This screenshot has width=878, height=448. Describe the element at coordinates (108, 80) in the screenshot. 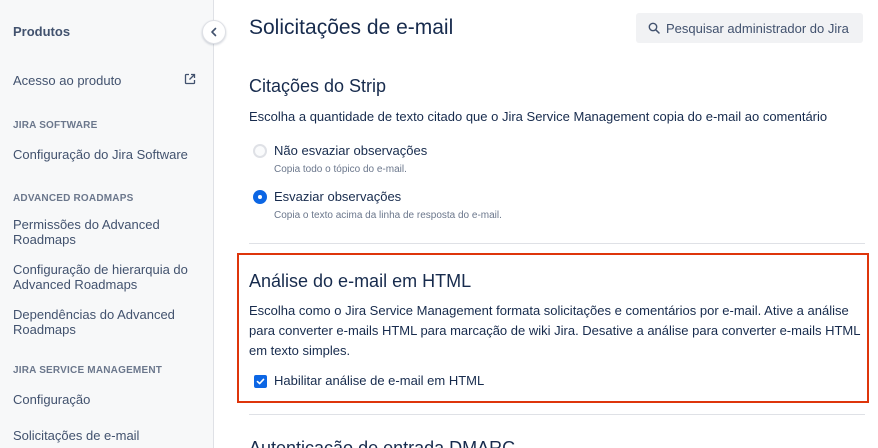

I see `sidebar-item-product-access: Acesso ao produto` at that location.